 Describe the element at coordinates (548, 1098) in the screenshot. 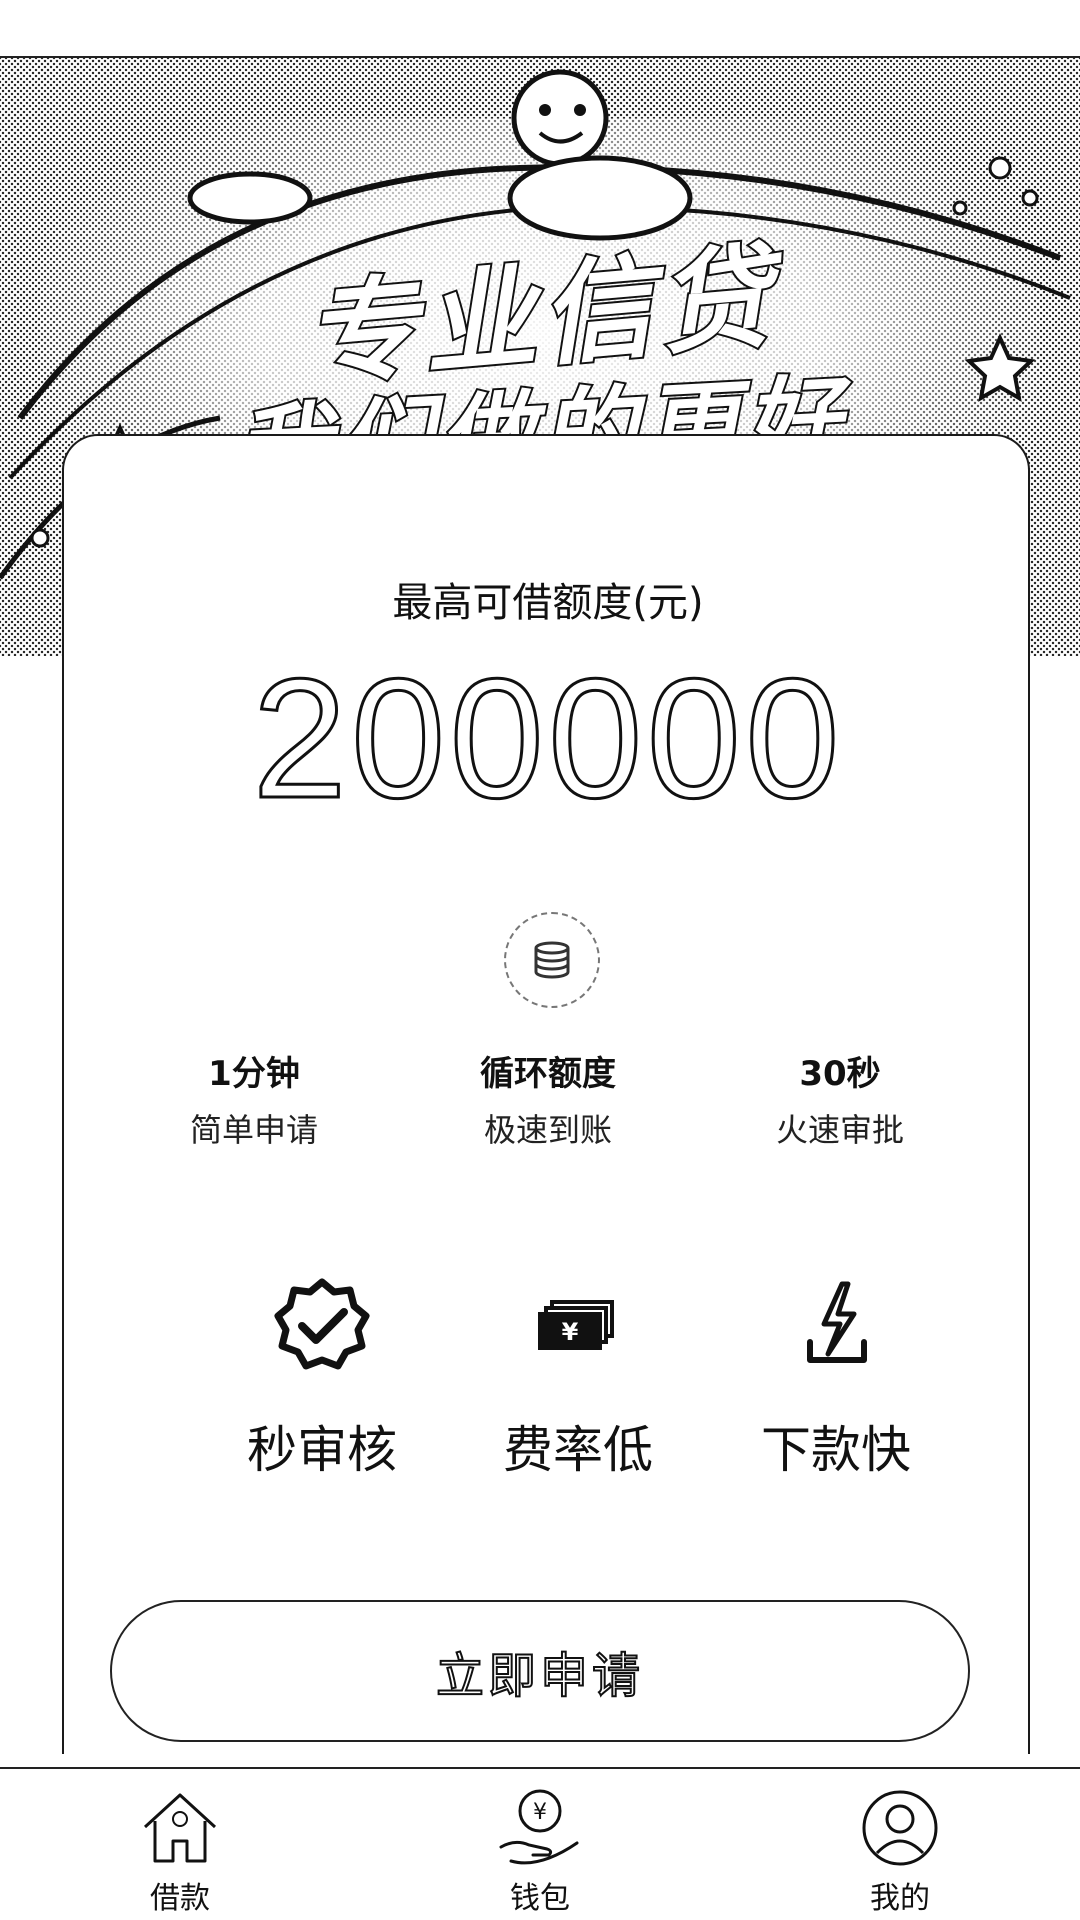

I see `feature-item: 循环额度 极速到账` at that location.